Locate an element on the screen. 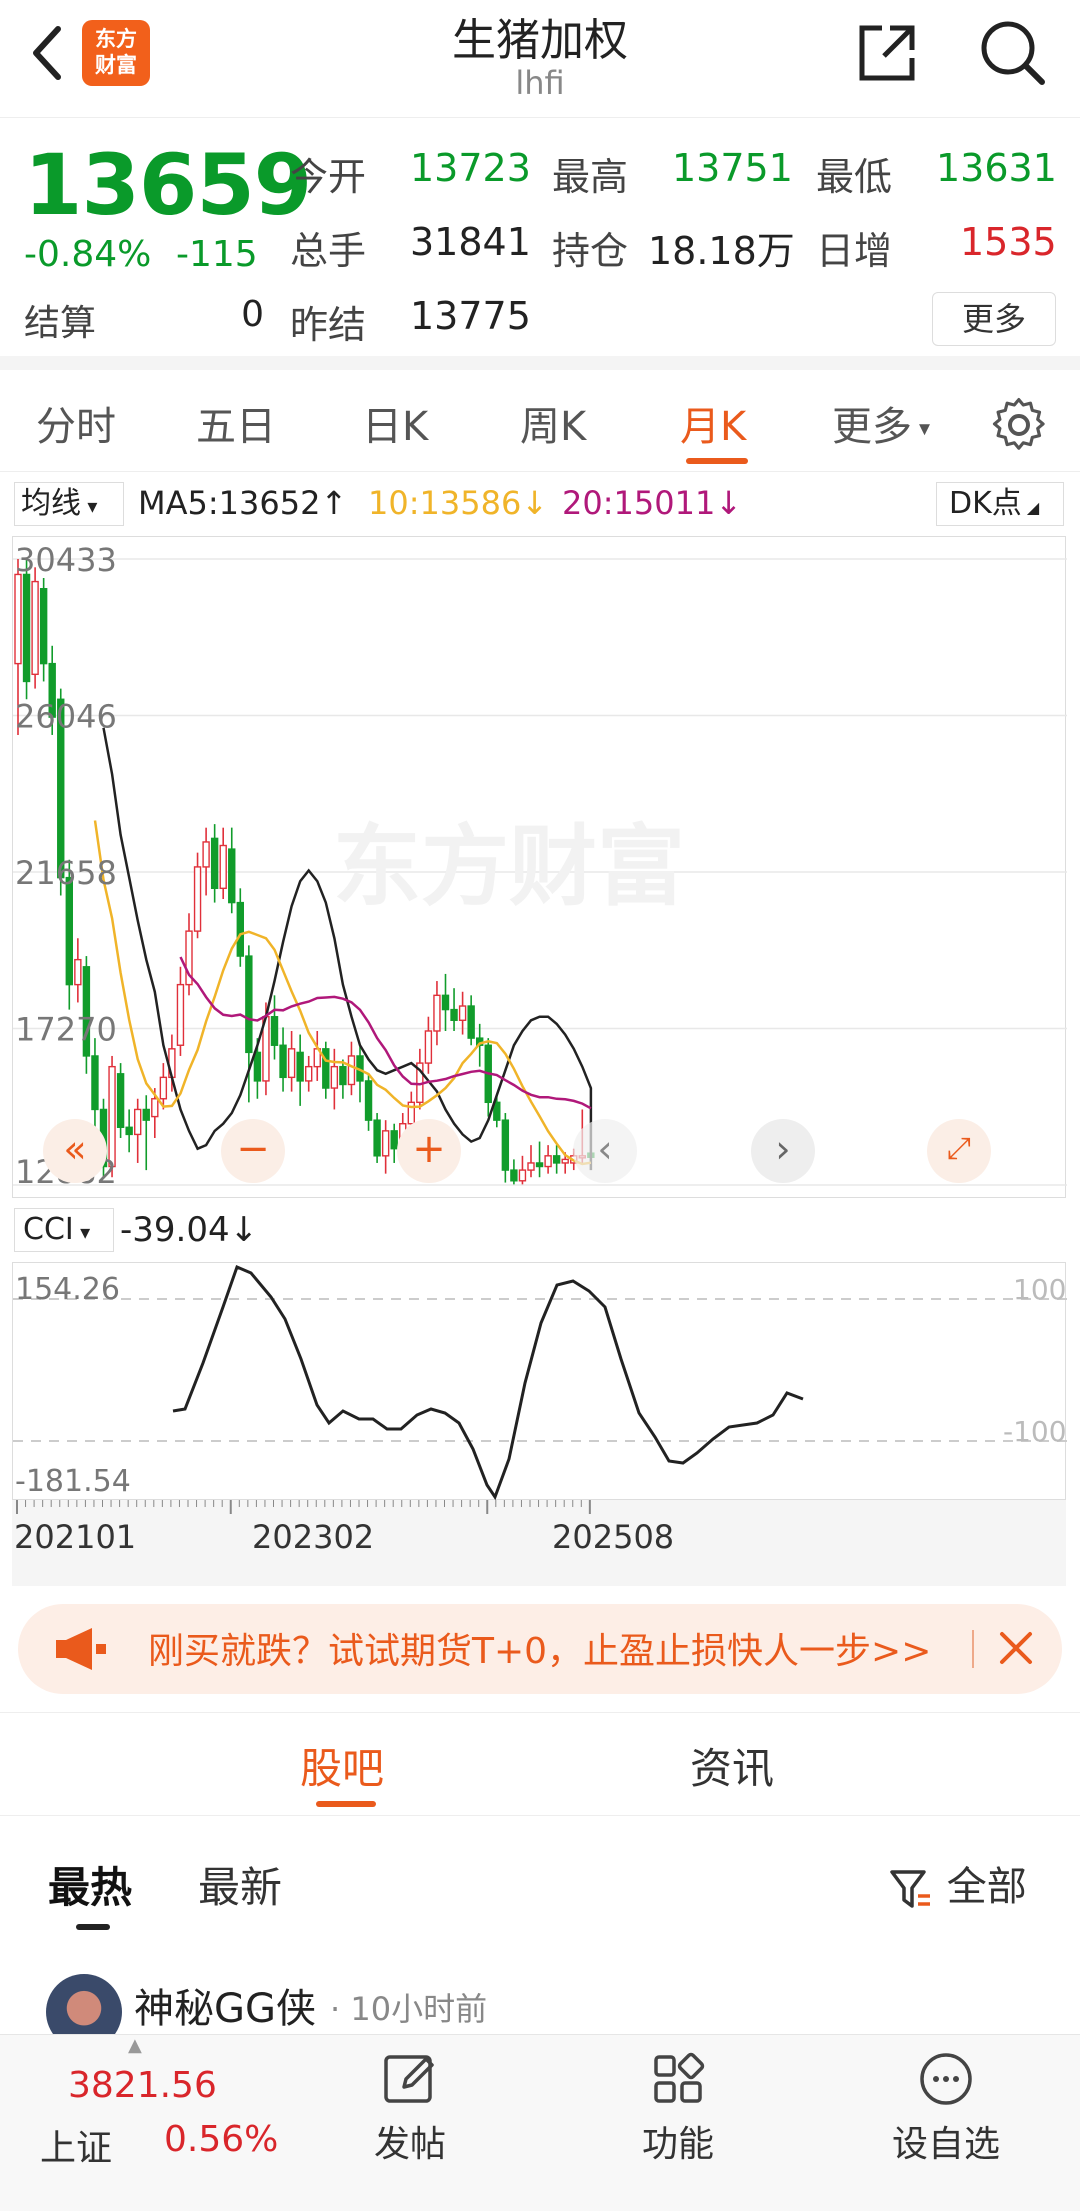 The width and height of the screenshot is (1080, 2211). corner-triangle-icon: ◢ is located at coordinates (1030, 507).